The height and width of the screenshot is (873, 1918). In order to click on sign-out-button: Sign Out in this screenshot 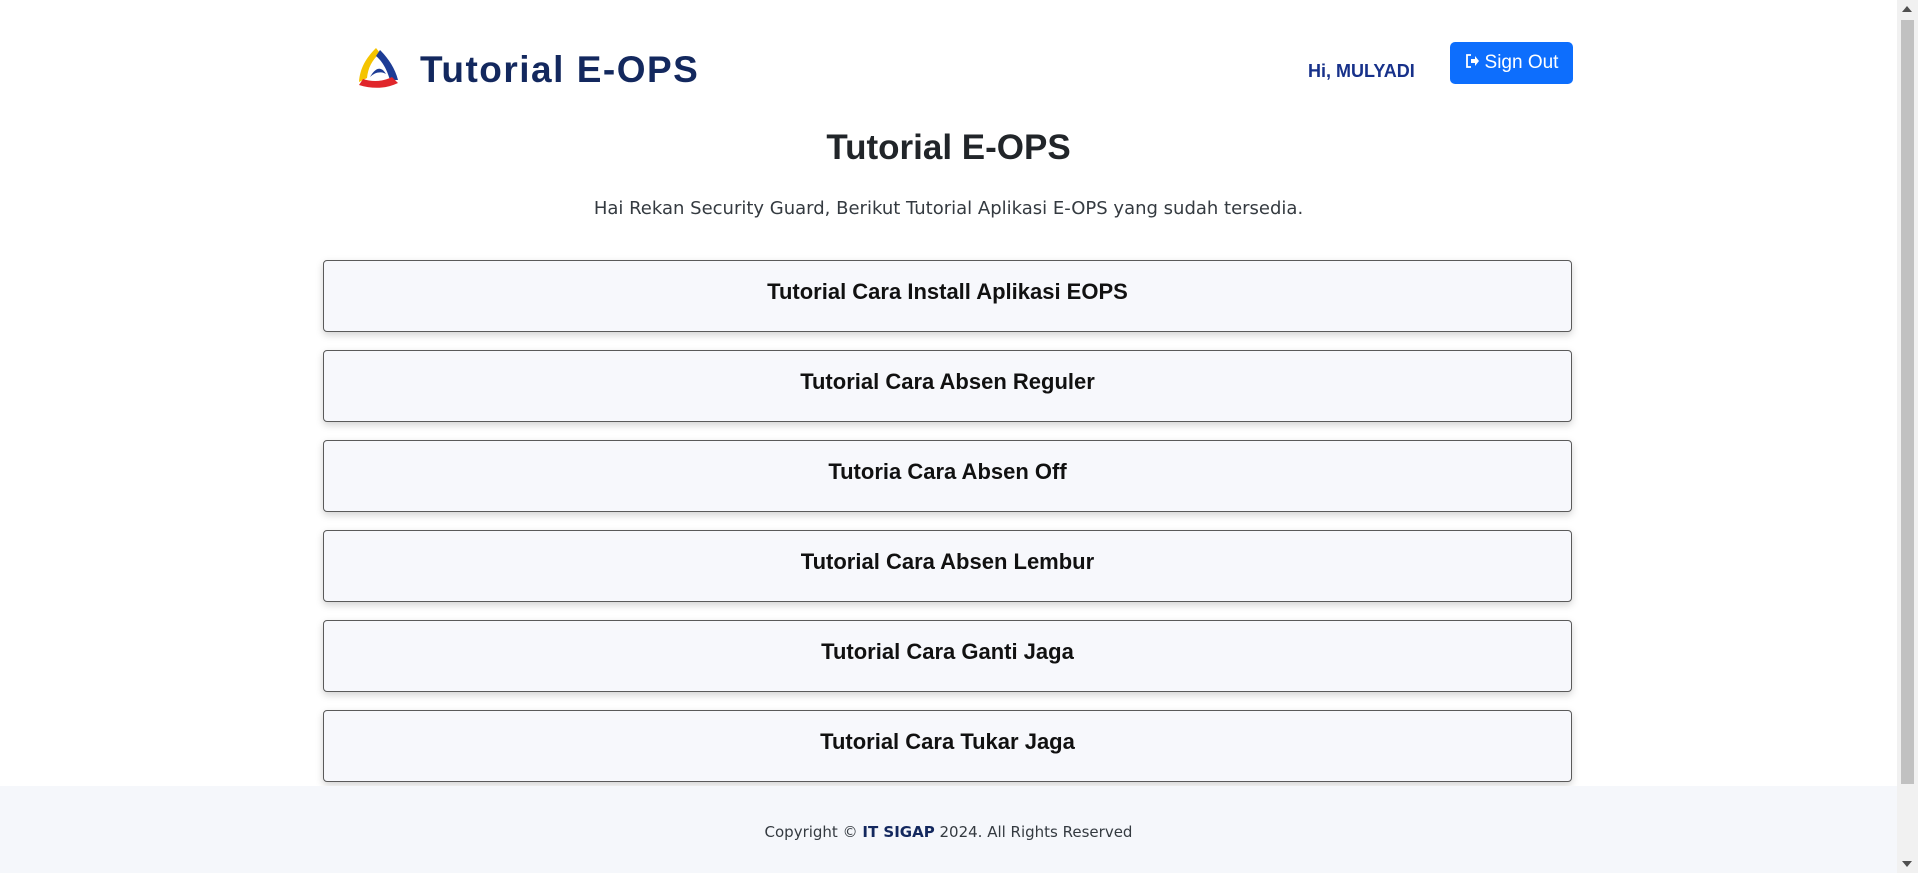, I will do `click(1511, 63)`.